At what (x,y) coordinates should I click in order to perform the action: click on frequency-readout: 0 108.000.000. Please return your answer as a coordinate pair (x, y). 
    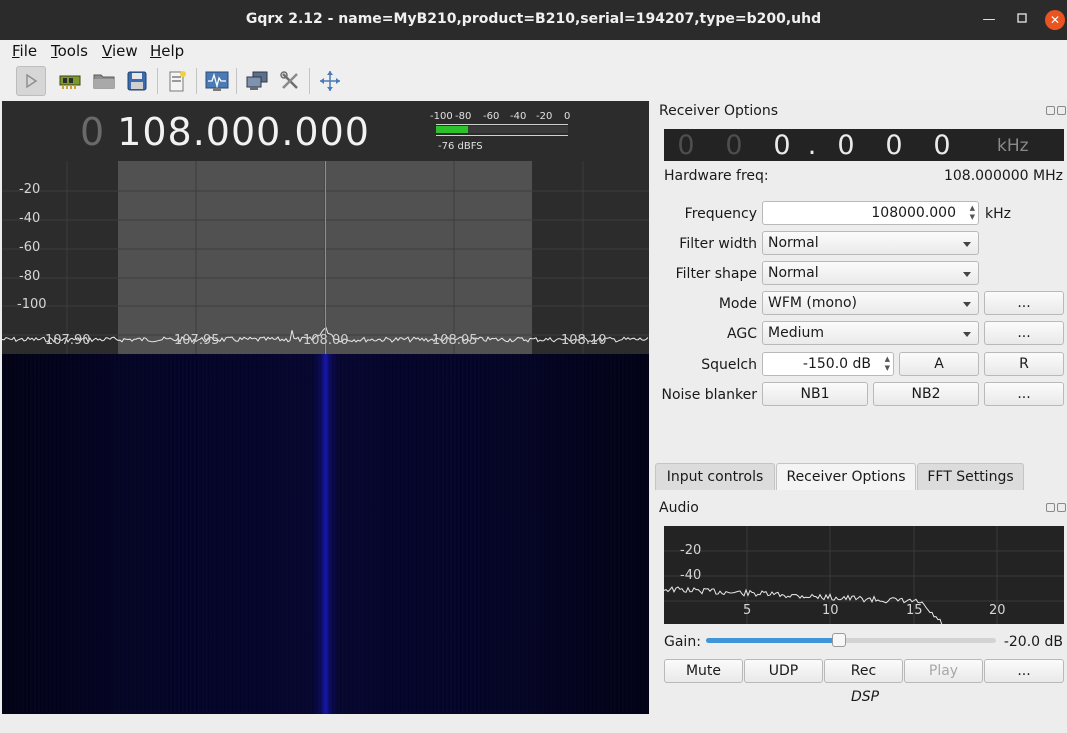
    Looking at the image, I should click on (225, 132).